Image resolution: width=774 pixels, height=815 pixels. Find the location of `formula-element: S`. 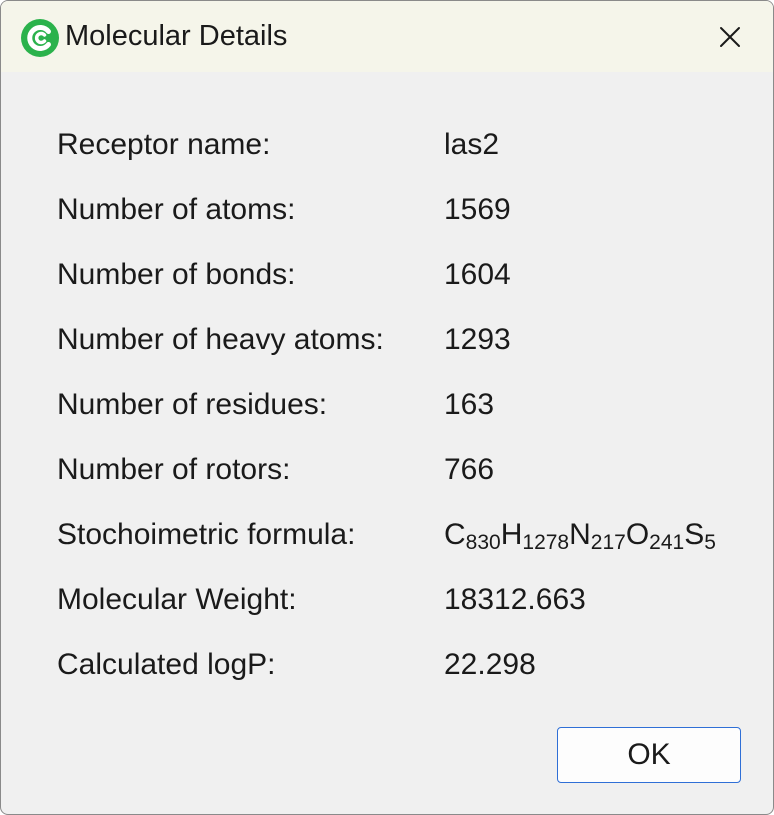

formula-element: S is located at coordinates (694, 534).